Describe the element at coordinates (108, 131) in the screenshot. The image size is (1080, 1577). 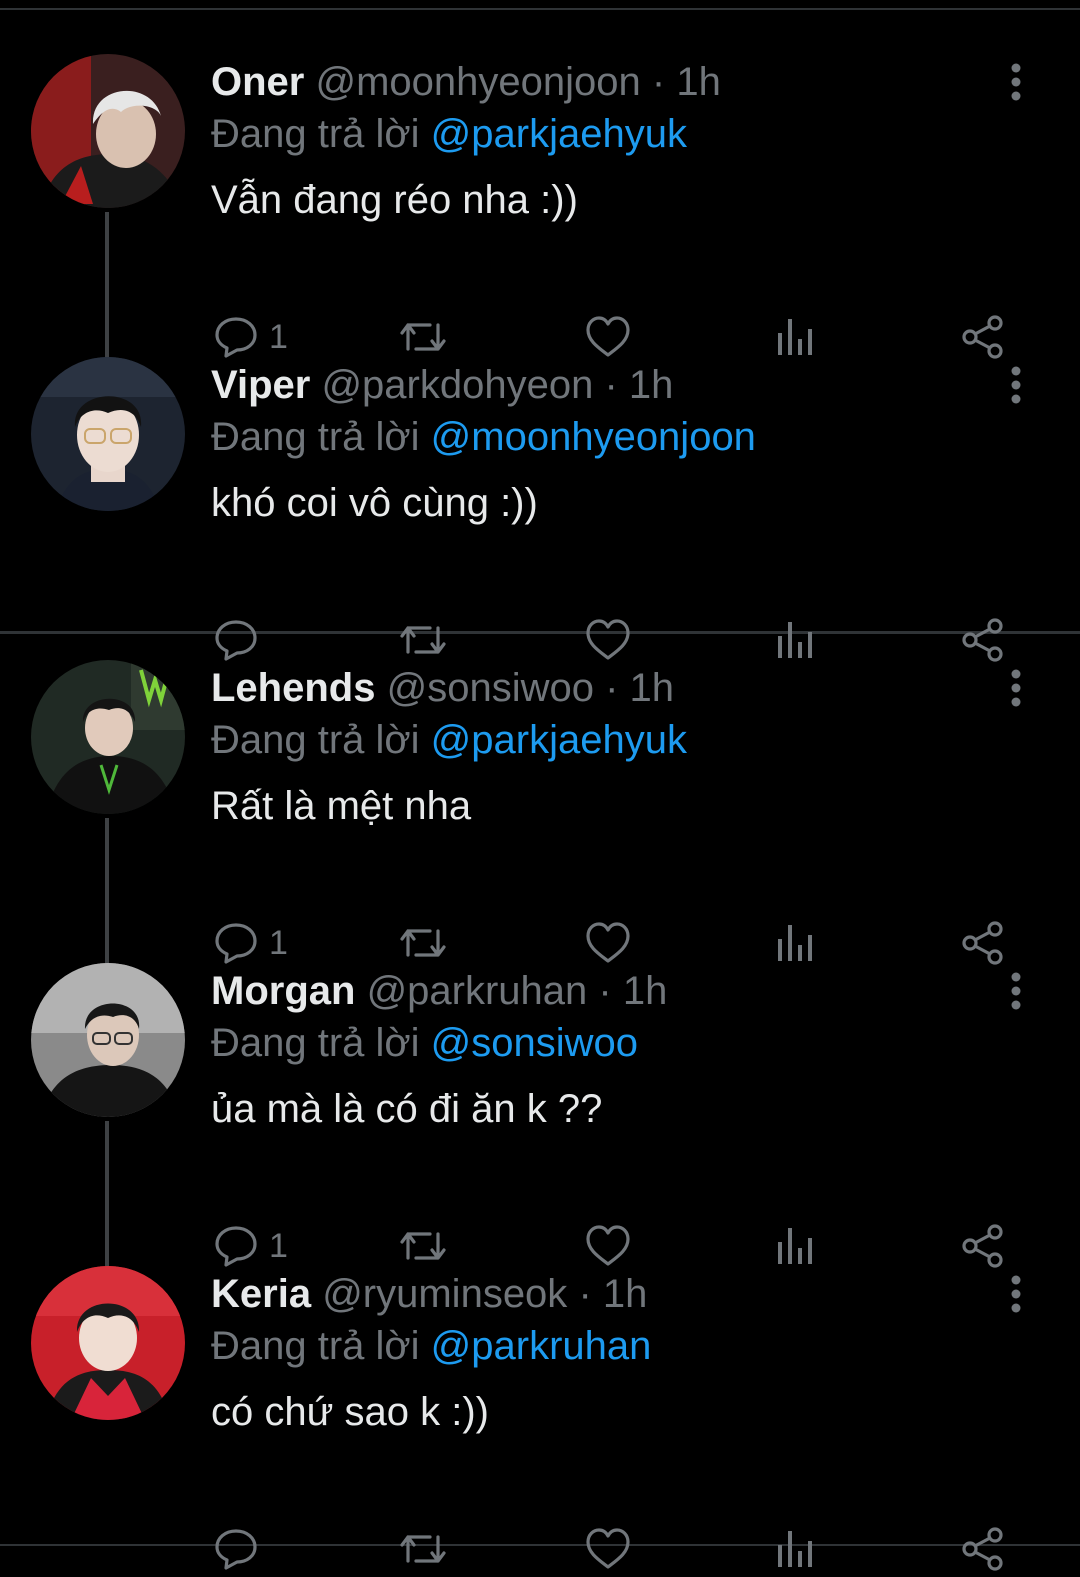
I see `oner-avatar` at that location.